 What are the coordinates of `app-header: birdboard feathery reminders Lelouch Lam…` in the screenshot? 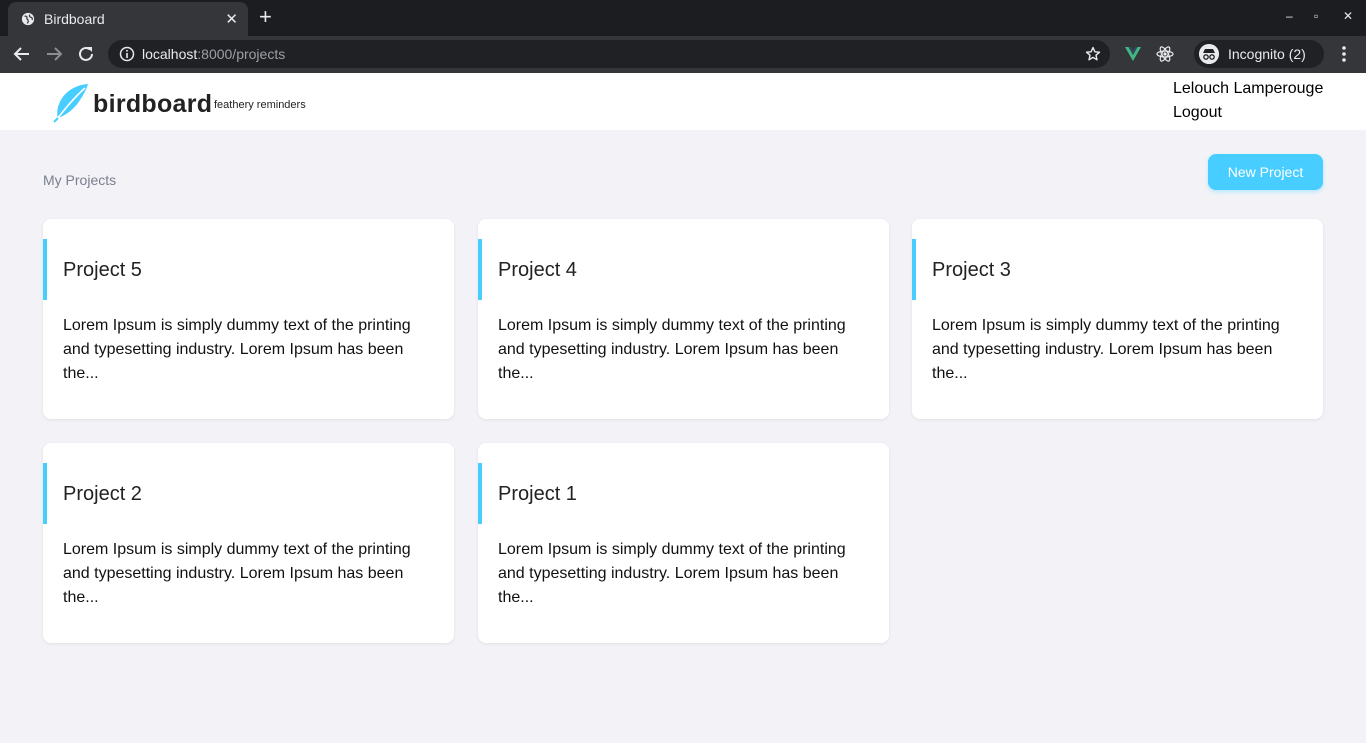 It's located at (683, 101).